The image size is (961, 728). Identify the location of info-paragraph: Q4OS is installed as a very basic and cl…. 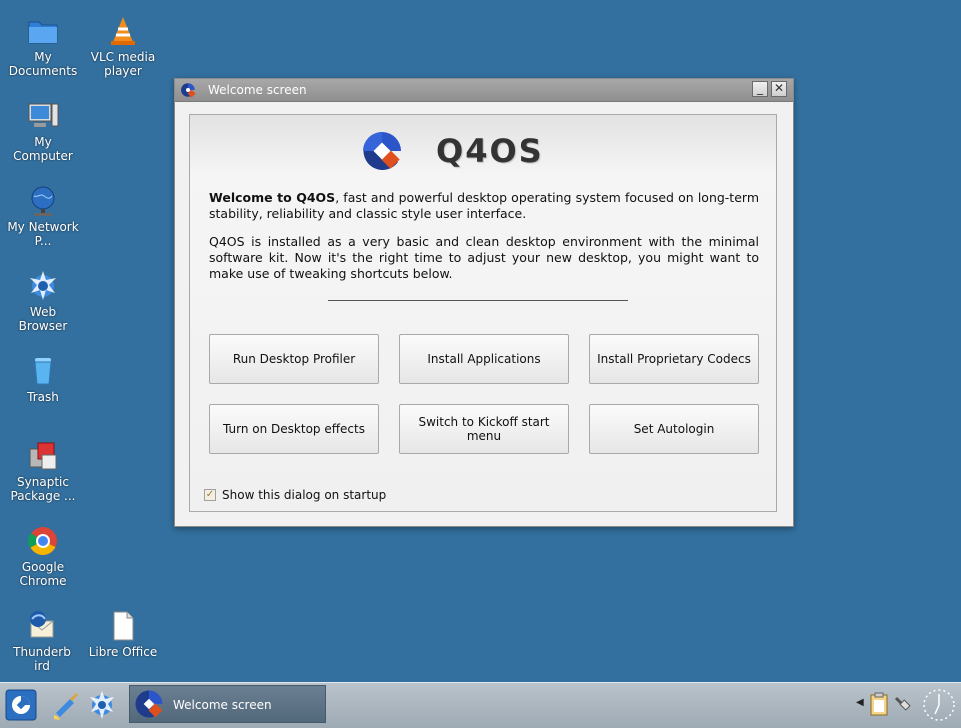
(484, 257).